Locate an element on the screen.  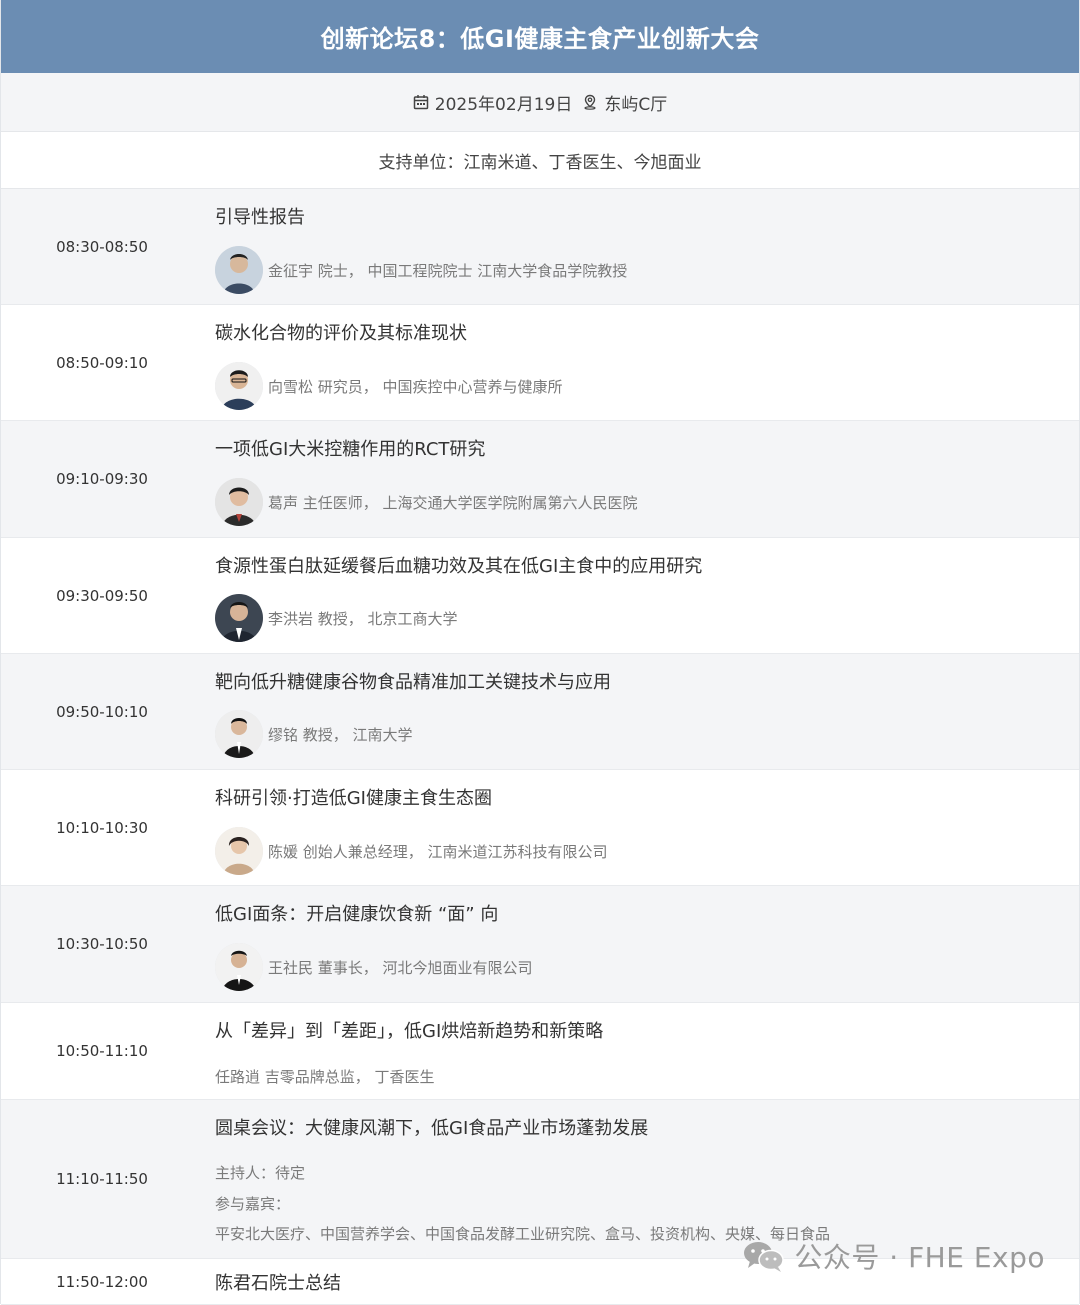
speaker-info: 金征宇 院士， 中国工程院院士 江南大学食品学院教授 is located at coordinates (448, 270).